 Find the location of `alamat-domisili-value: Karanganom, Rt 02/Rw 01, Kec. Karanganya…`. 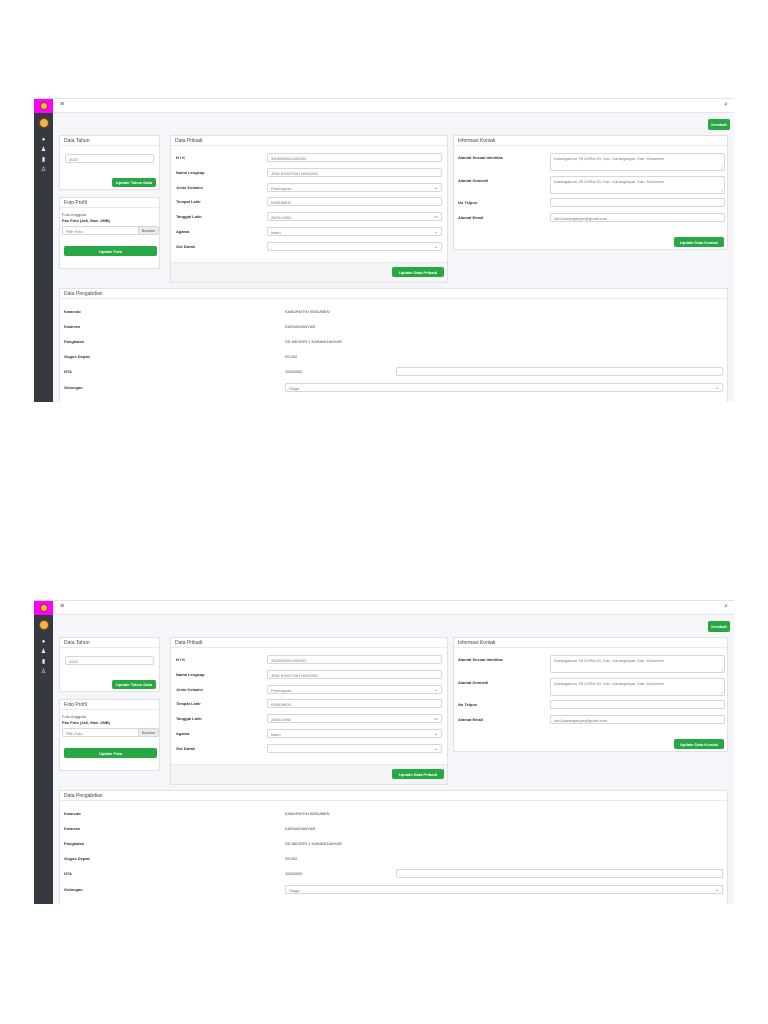

alamat-domisili-value: Karanganom, Rt 02/Rw 01, Kec. Karanganya… is located at coordinates (609, 683).